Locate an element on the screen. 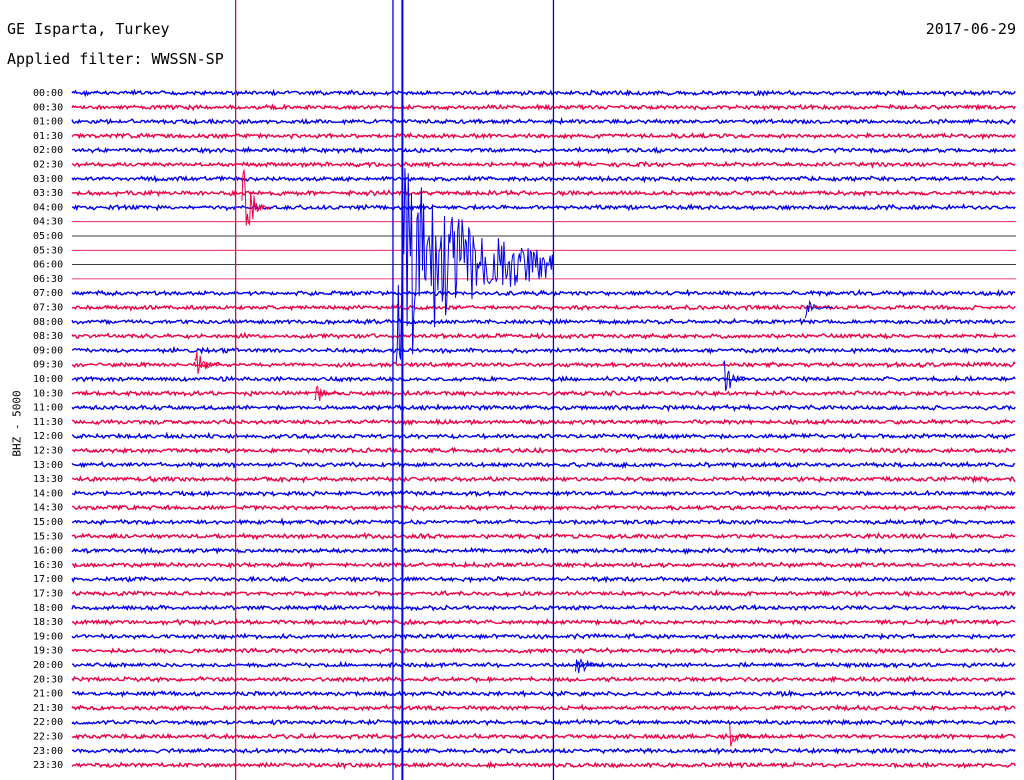 The height and width of the screenshot is (780, 1024). row-label: 01:30 is located at coordinates (48, 136).